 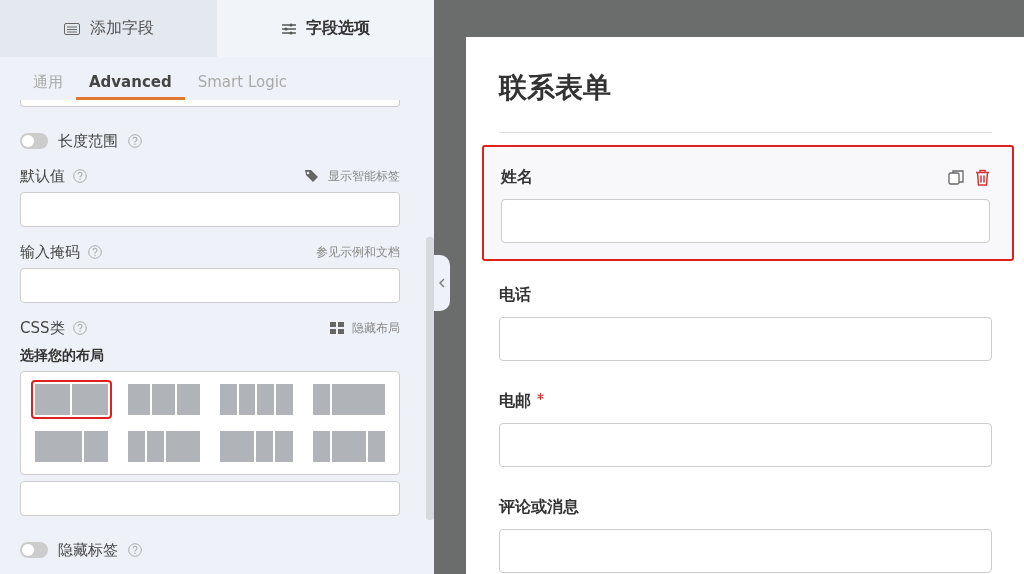 I want to click on field-label: 电话, so click(x=515, y=295).